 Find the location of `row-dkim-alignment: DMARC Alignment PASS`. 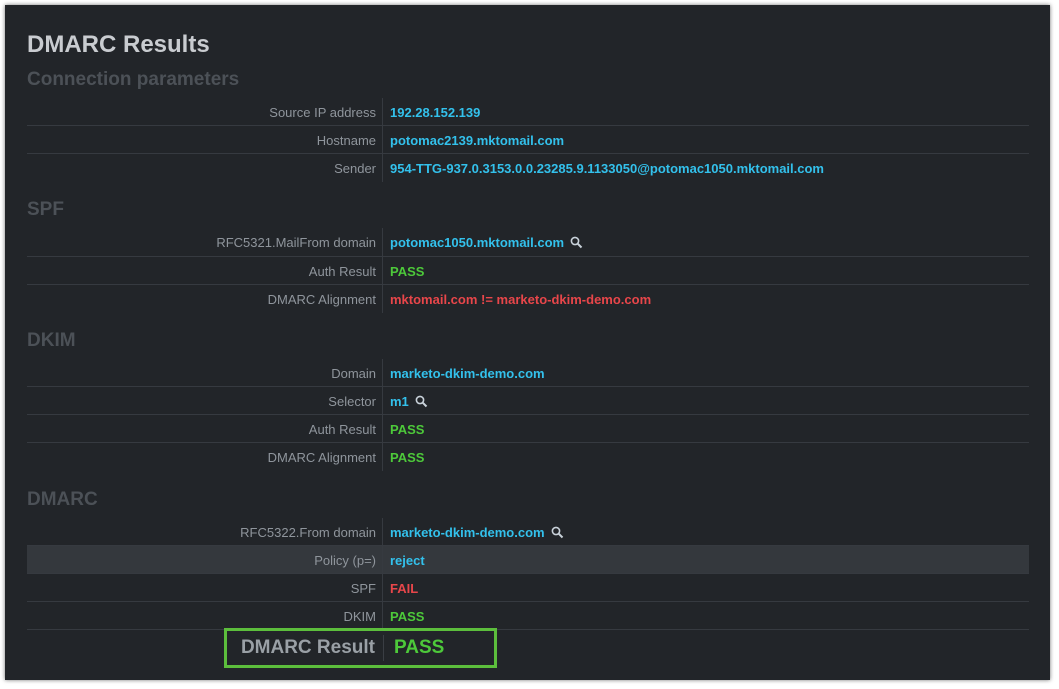

row-dkim-alignment: DMARC Alignment PASS is located at coordinates (528, 456).